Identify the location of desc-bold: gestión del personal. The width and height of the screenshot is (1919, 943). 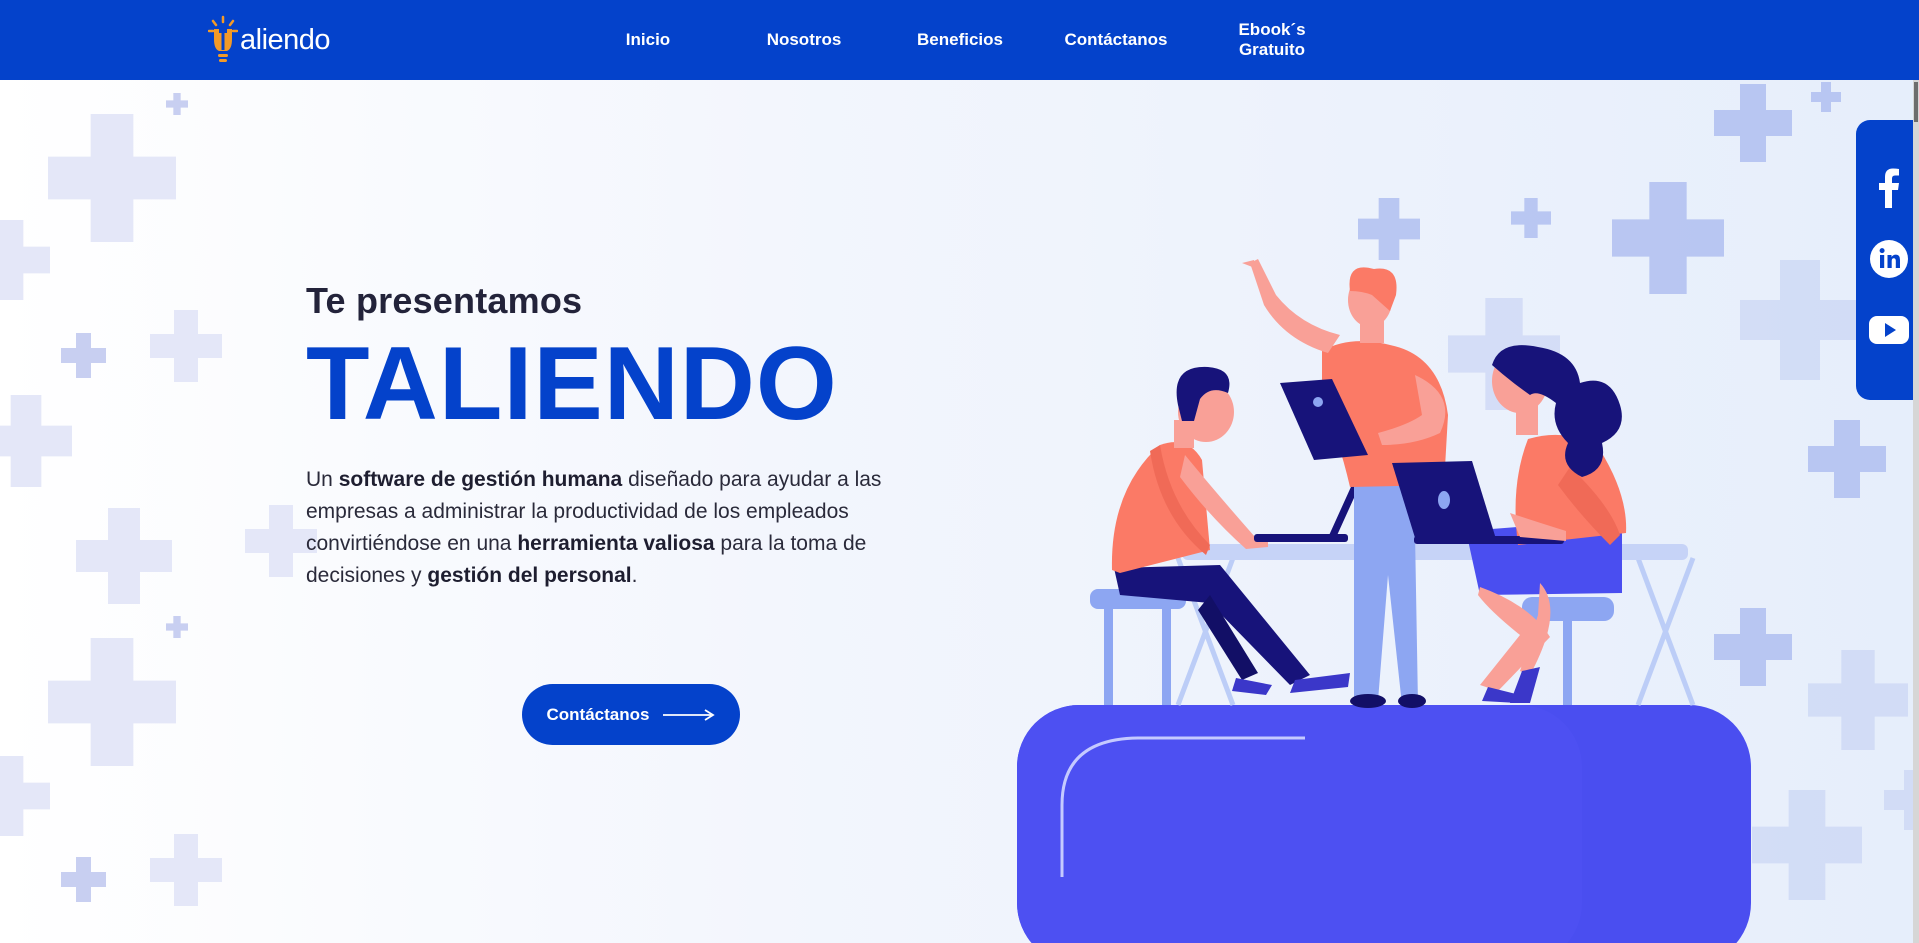
(529, 575).